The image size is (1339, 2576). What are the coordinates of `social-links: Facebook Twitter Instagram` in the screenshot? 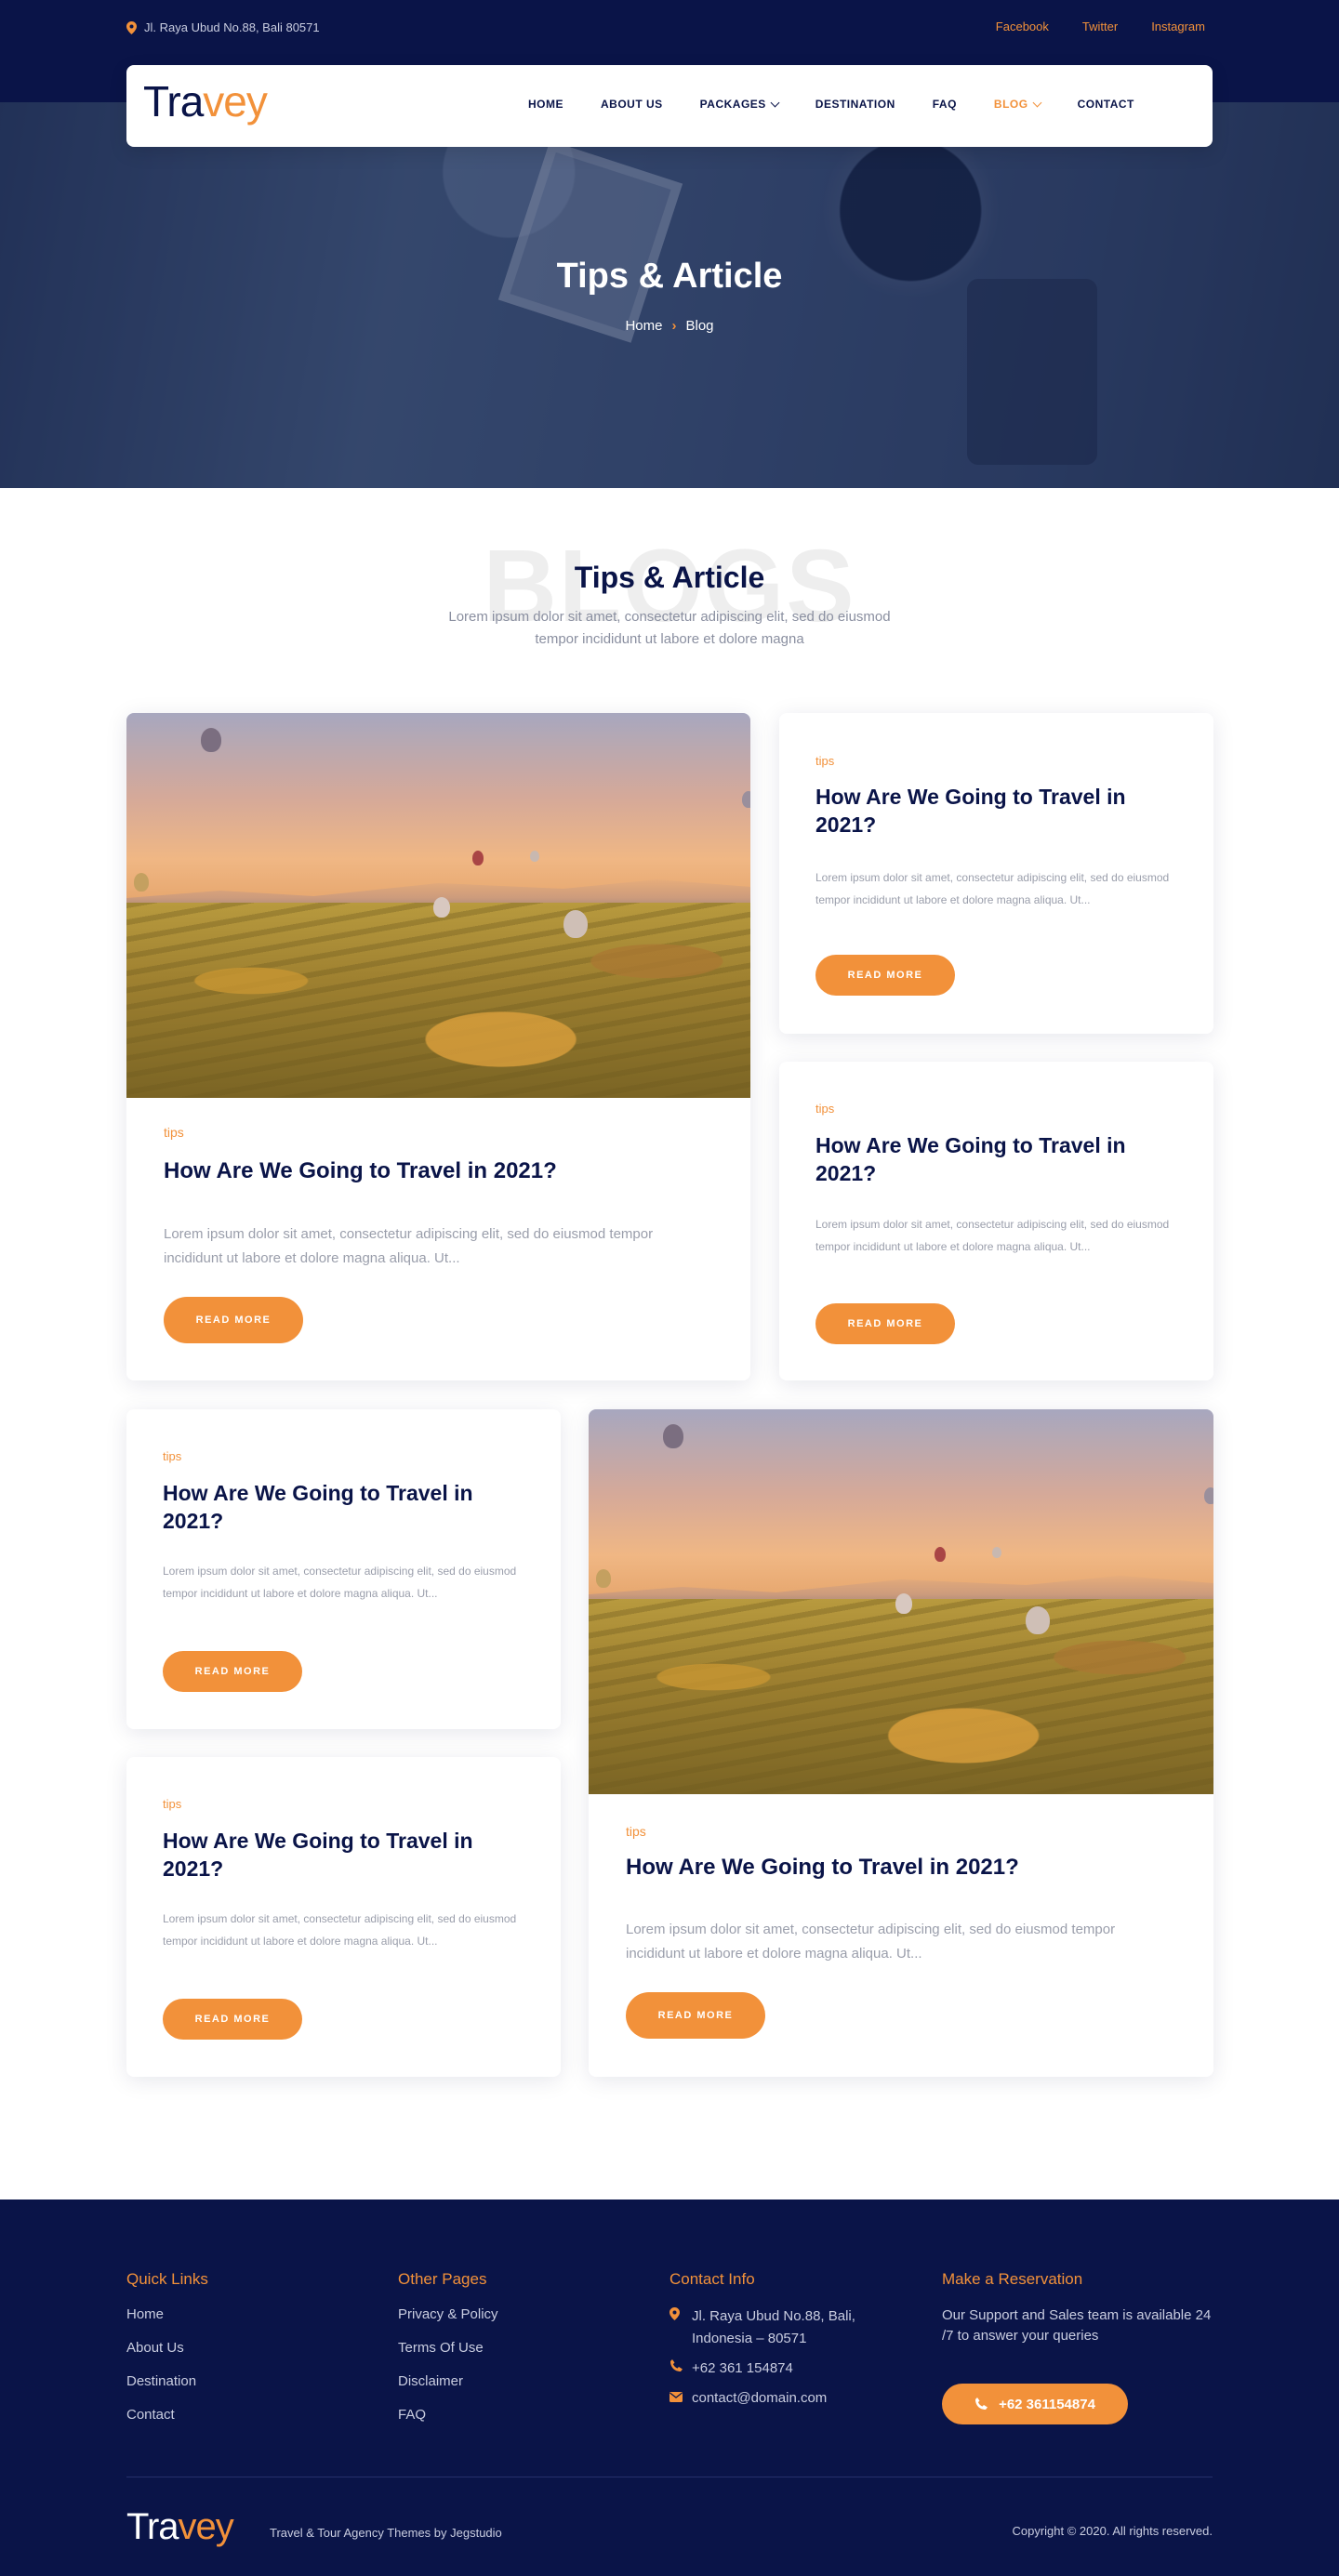 It's located at (1100, 26).